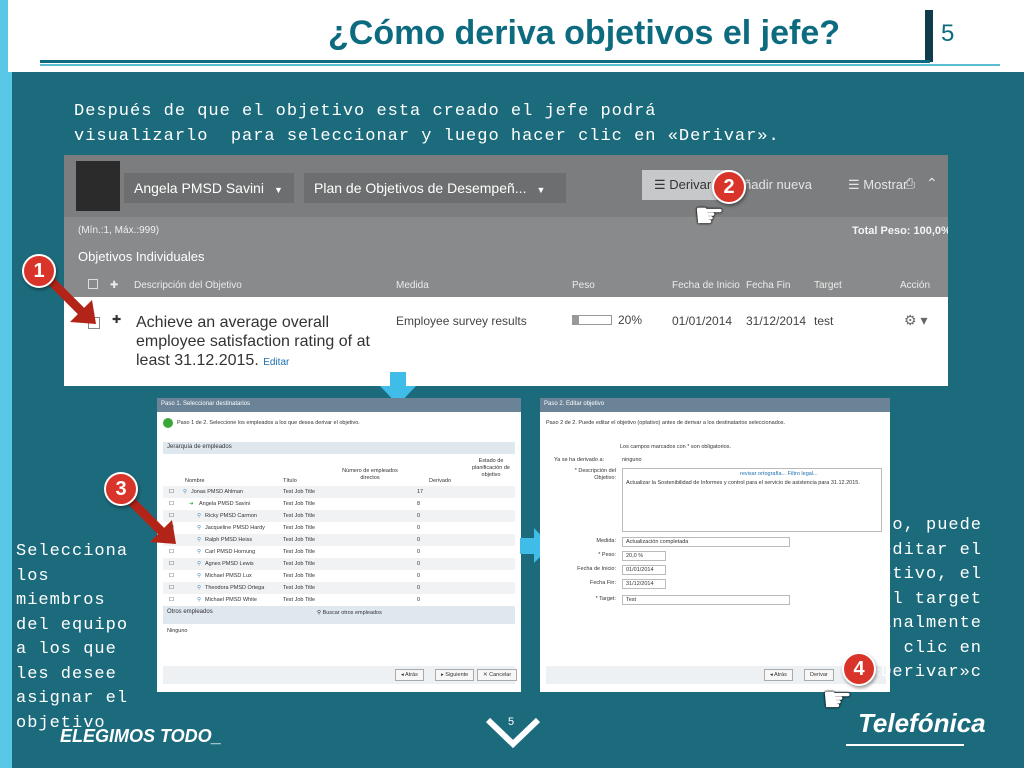 This screenshot has height=768, width=1024. Describe the element at coordinates (195, 481) in the screenshot. I see `column-header: Nombre` at that location.